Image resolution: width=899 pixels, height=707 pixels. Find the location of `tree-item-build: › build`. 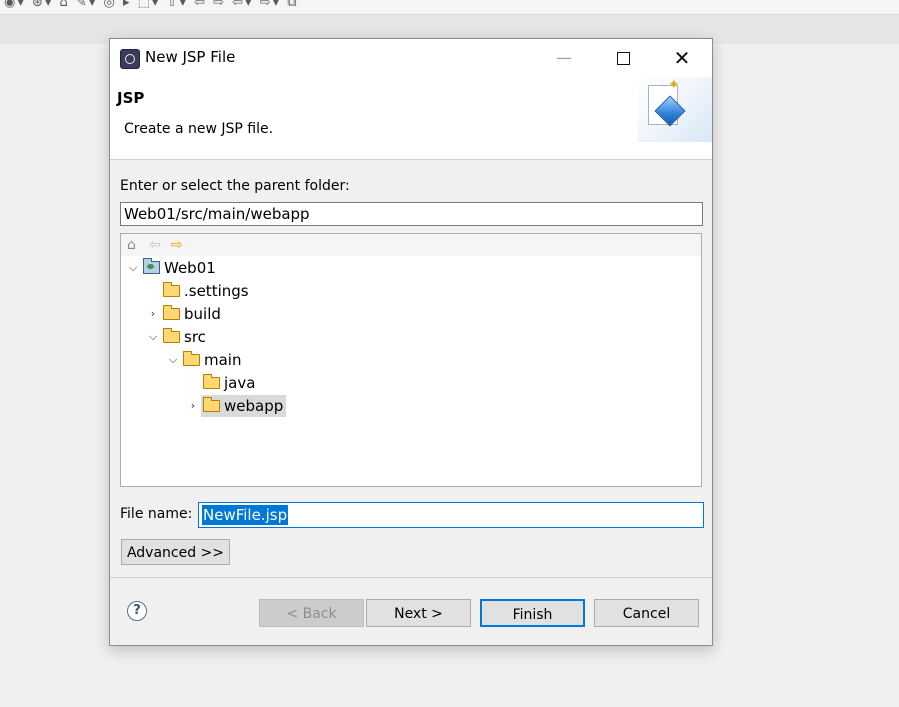

tree-item-build: › build is located at coordinates (185, 314).